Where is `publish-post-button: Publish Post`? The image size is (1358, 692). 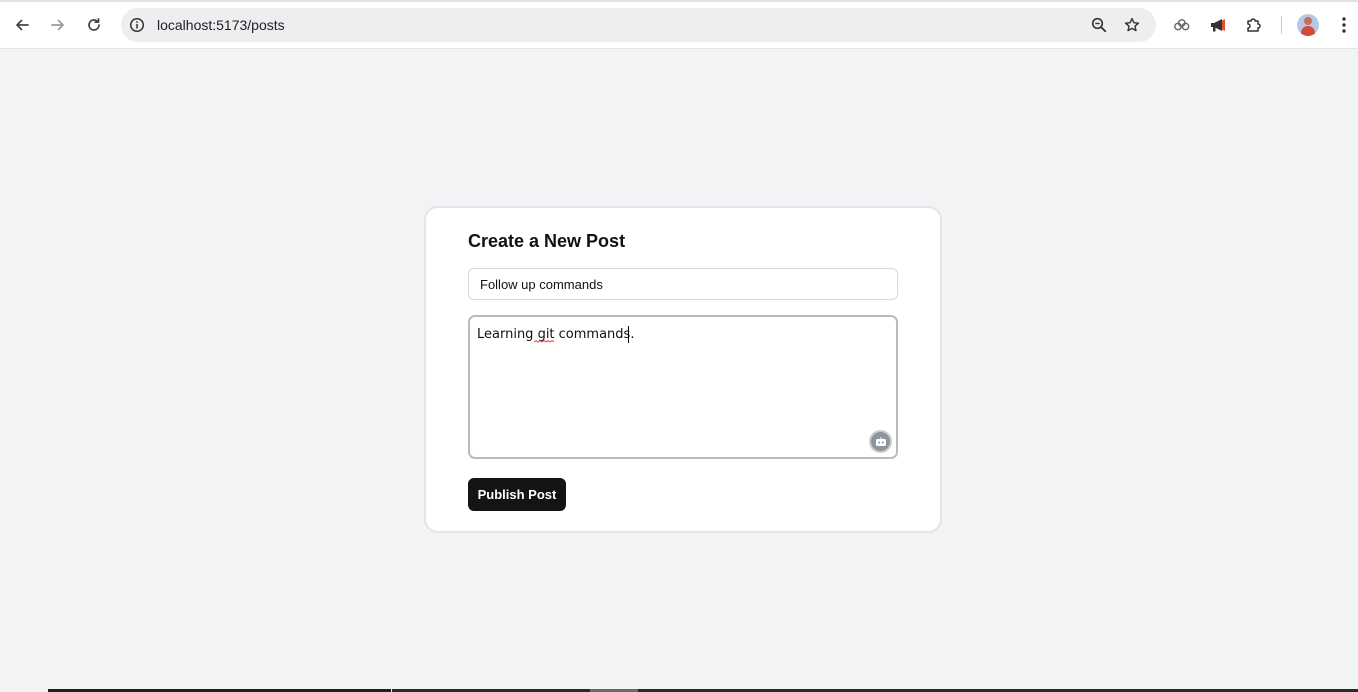 publish-post-button: Publish Post is located at coordinates (517, 494).